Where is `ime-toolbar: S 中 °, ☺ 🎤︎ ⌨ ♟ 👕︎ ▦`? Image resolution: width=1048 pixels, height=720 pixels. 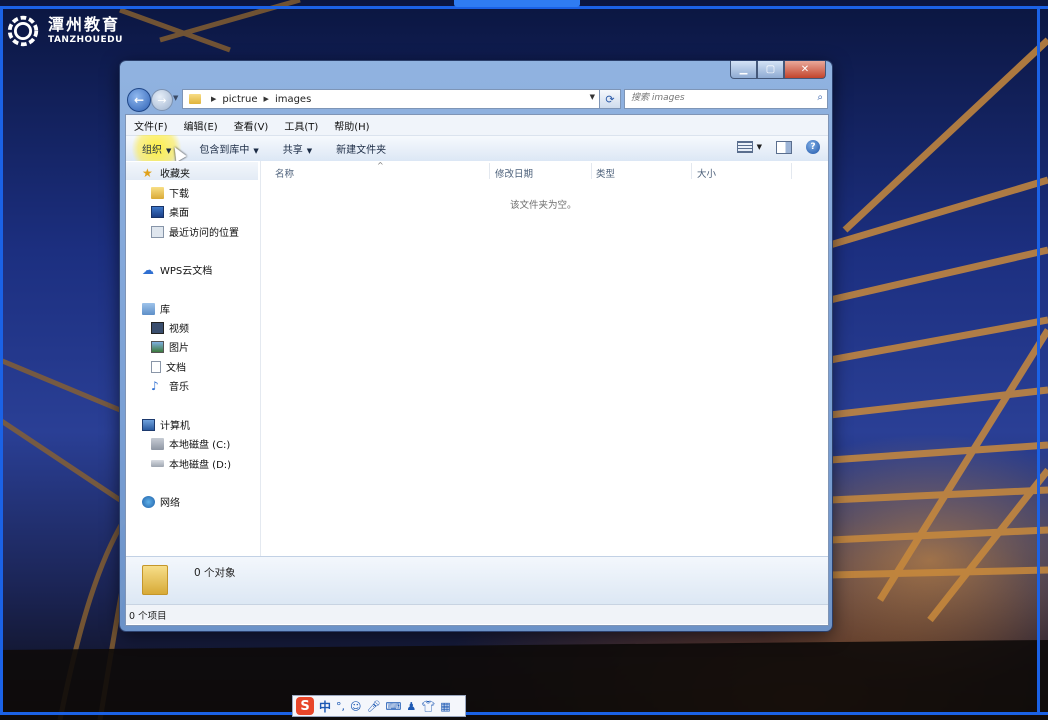
ime-toolbar: S 中 °, ☺ 🎤︎ ⌨ ♟ 👕︎ ▦ is located at coordinates (379, 706).